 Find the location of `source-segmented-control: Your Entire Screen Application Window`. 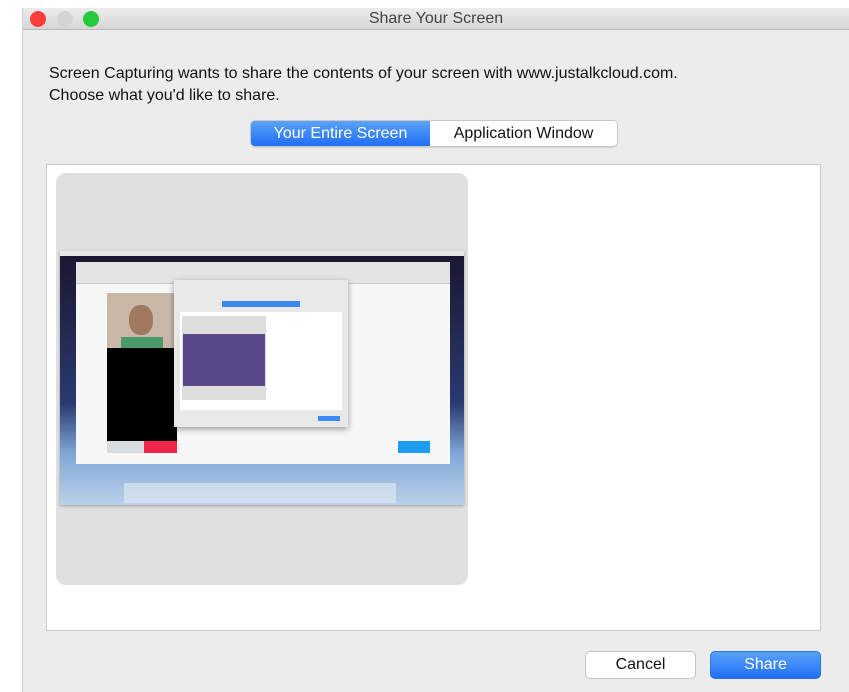

source-segmented-control: Your Entire Screen Application Window is located at coordinates (434, 133).